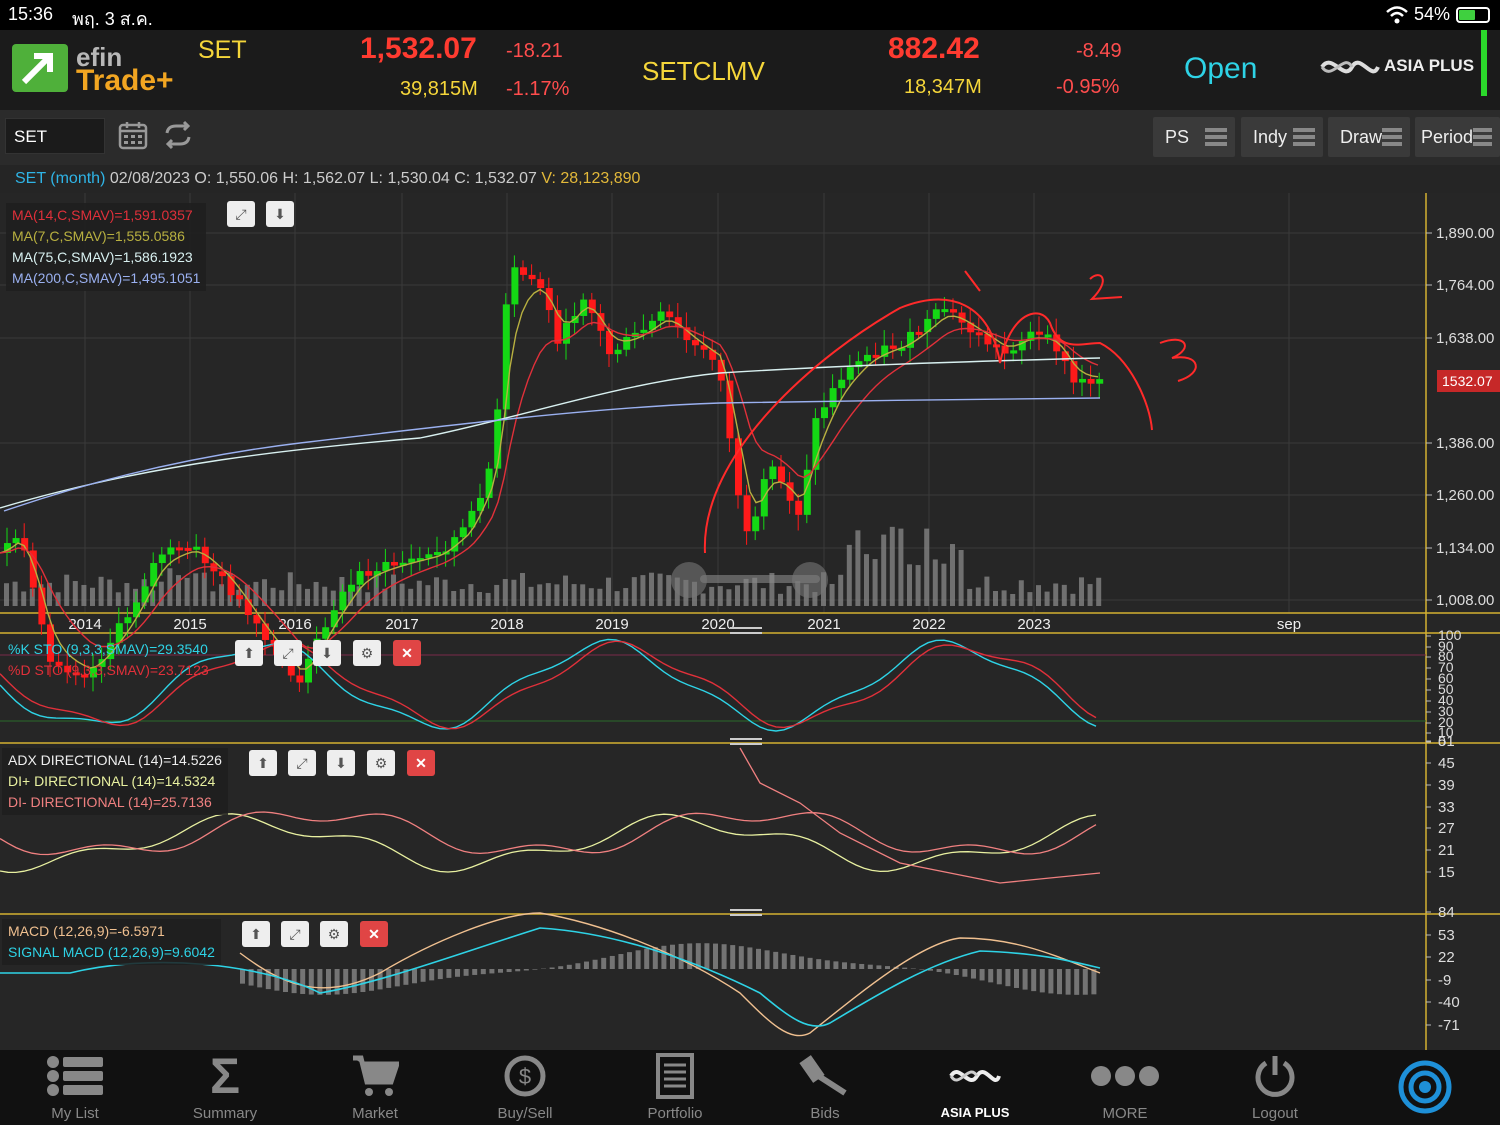 This screenshot has height=1125, width=1500. I want to click on close-label: C:, so click(462, 178).